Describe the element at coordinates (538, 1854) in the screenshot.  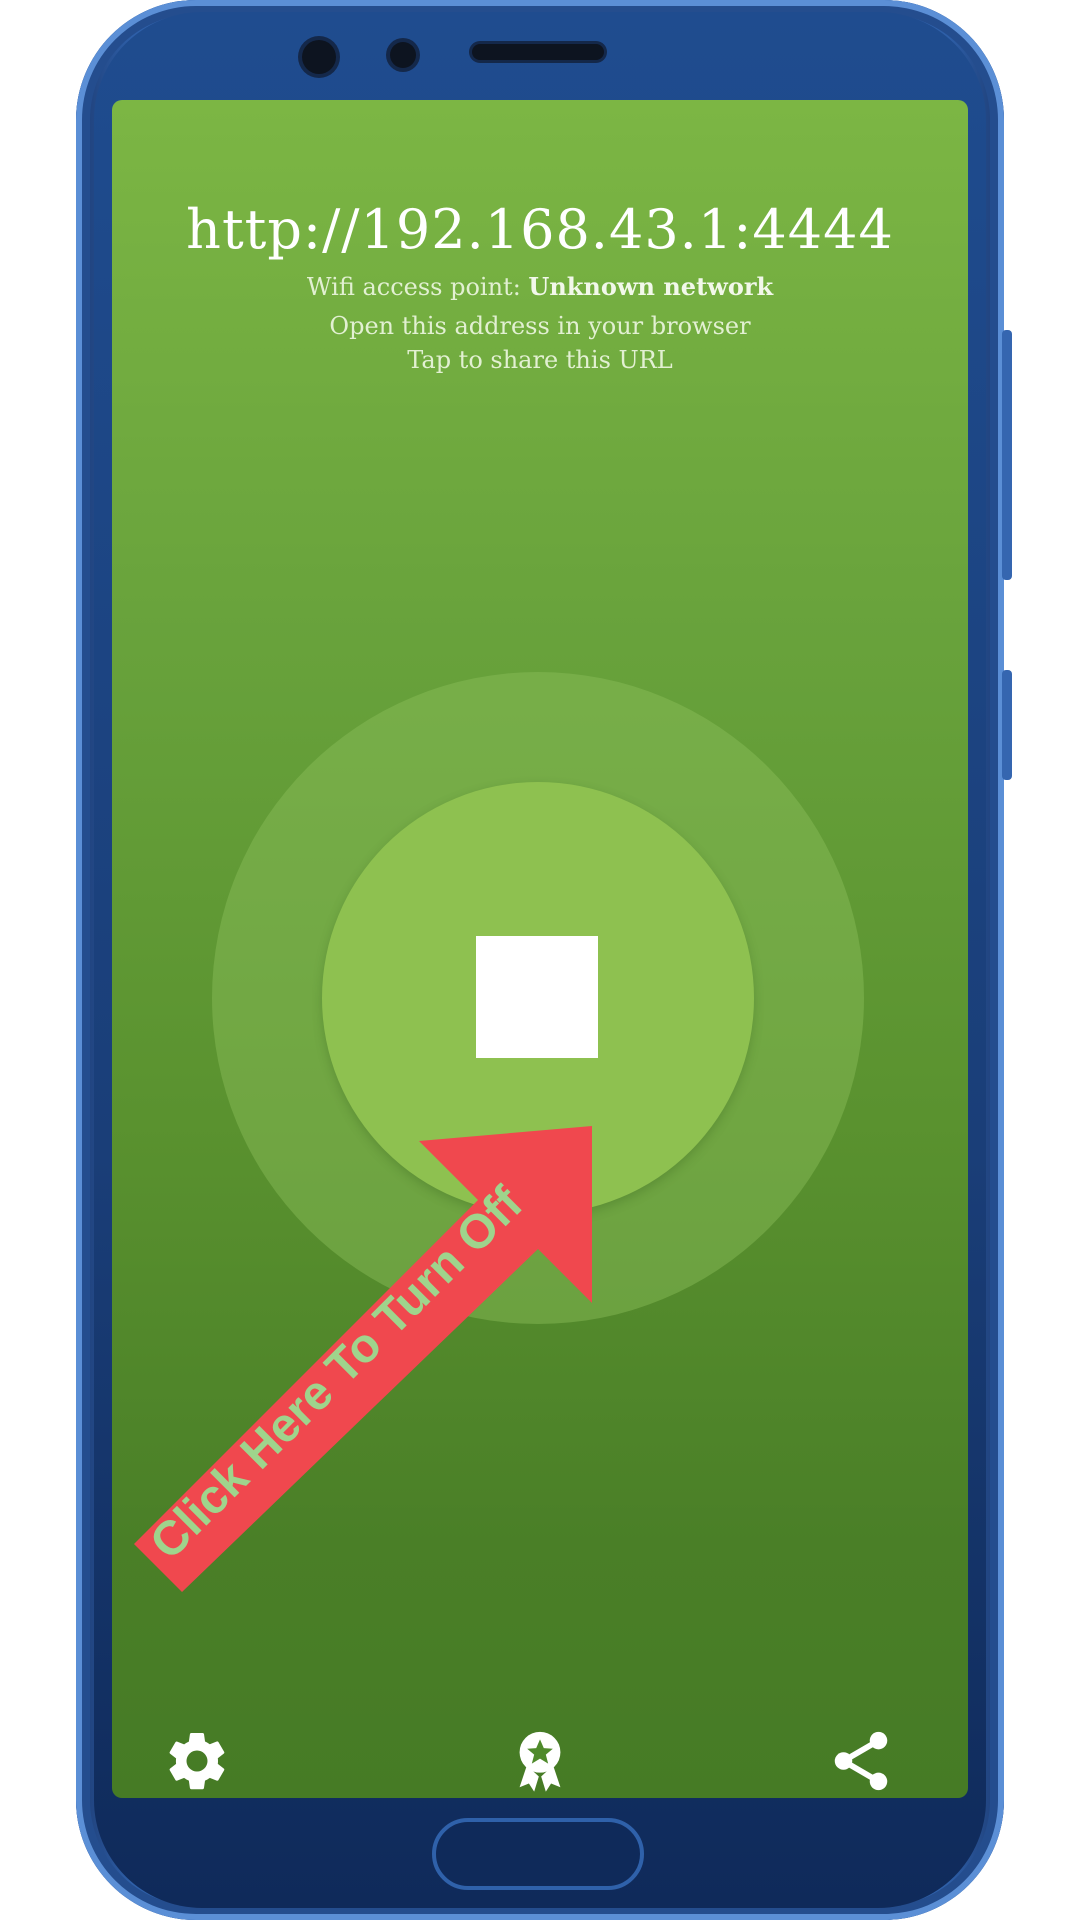
I see `home-button` at that location.